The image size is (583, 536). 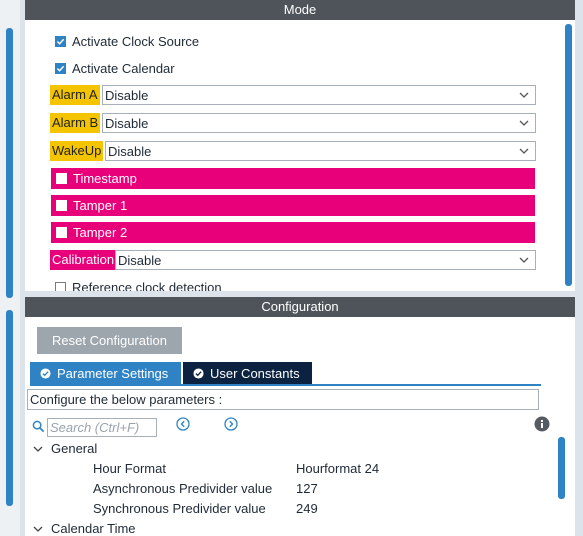 What do you see at coordinates (93, 528) in the screenshot?
I see `group-calendar-time: Calendar Time` at bounding box center [93, 528].